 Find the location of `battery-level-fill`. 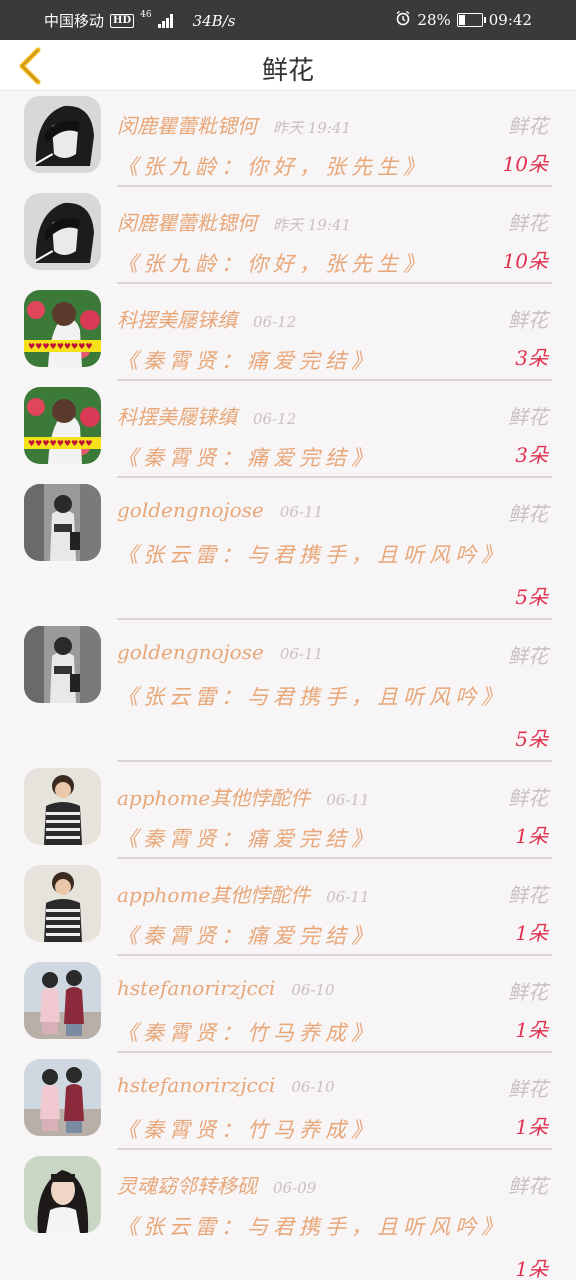

battery-level-fill is located at coordinates (461, 20).